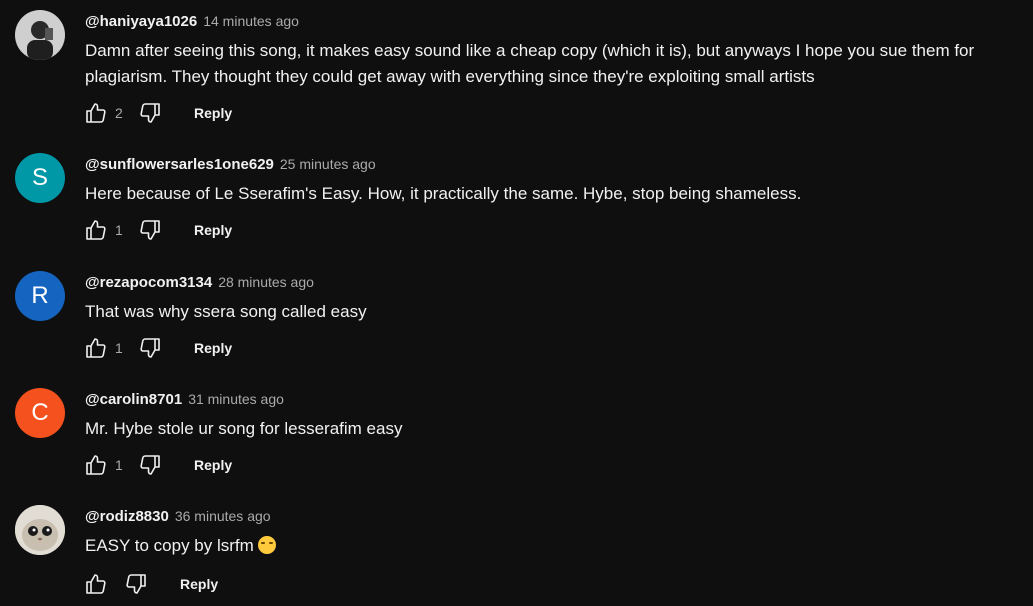 The image size is (1033, 606). What do you see at coordinates (251, 21) in the screenshot?
I see `comment-time: 14 minutes ago` at bounding box center [251, 21].